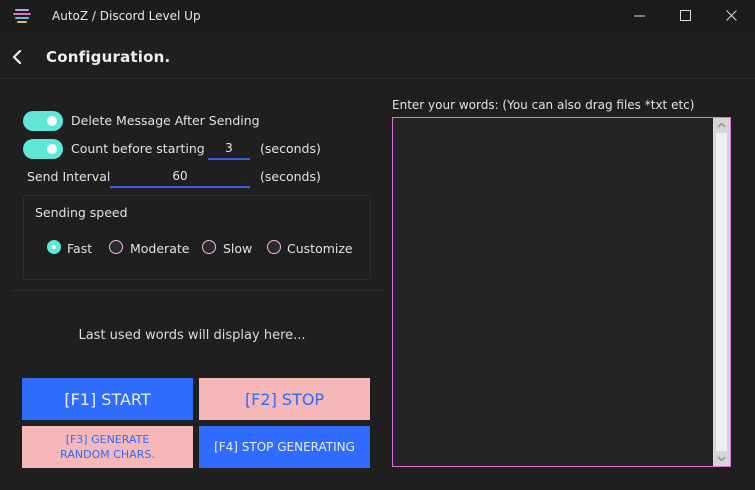  What do you see at coordinates (107, 439) in the screenshot?
I see `generate-button-line1: [F3] GENERATE` at bounding box center [107, 439].